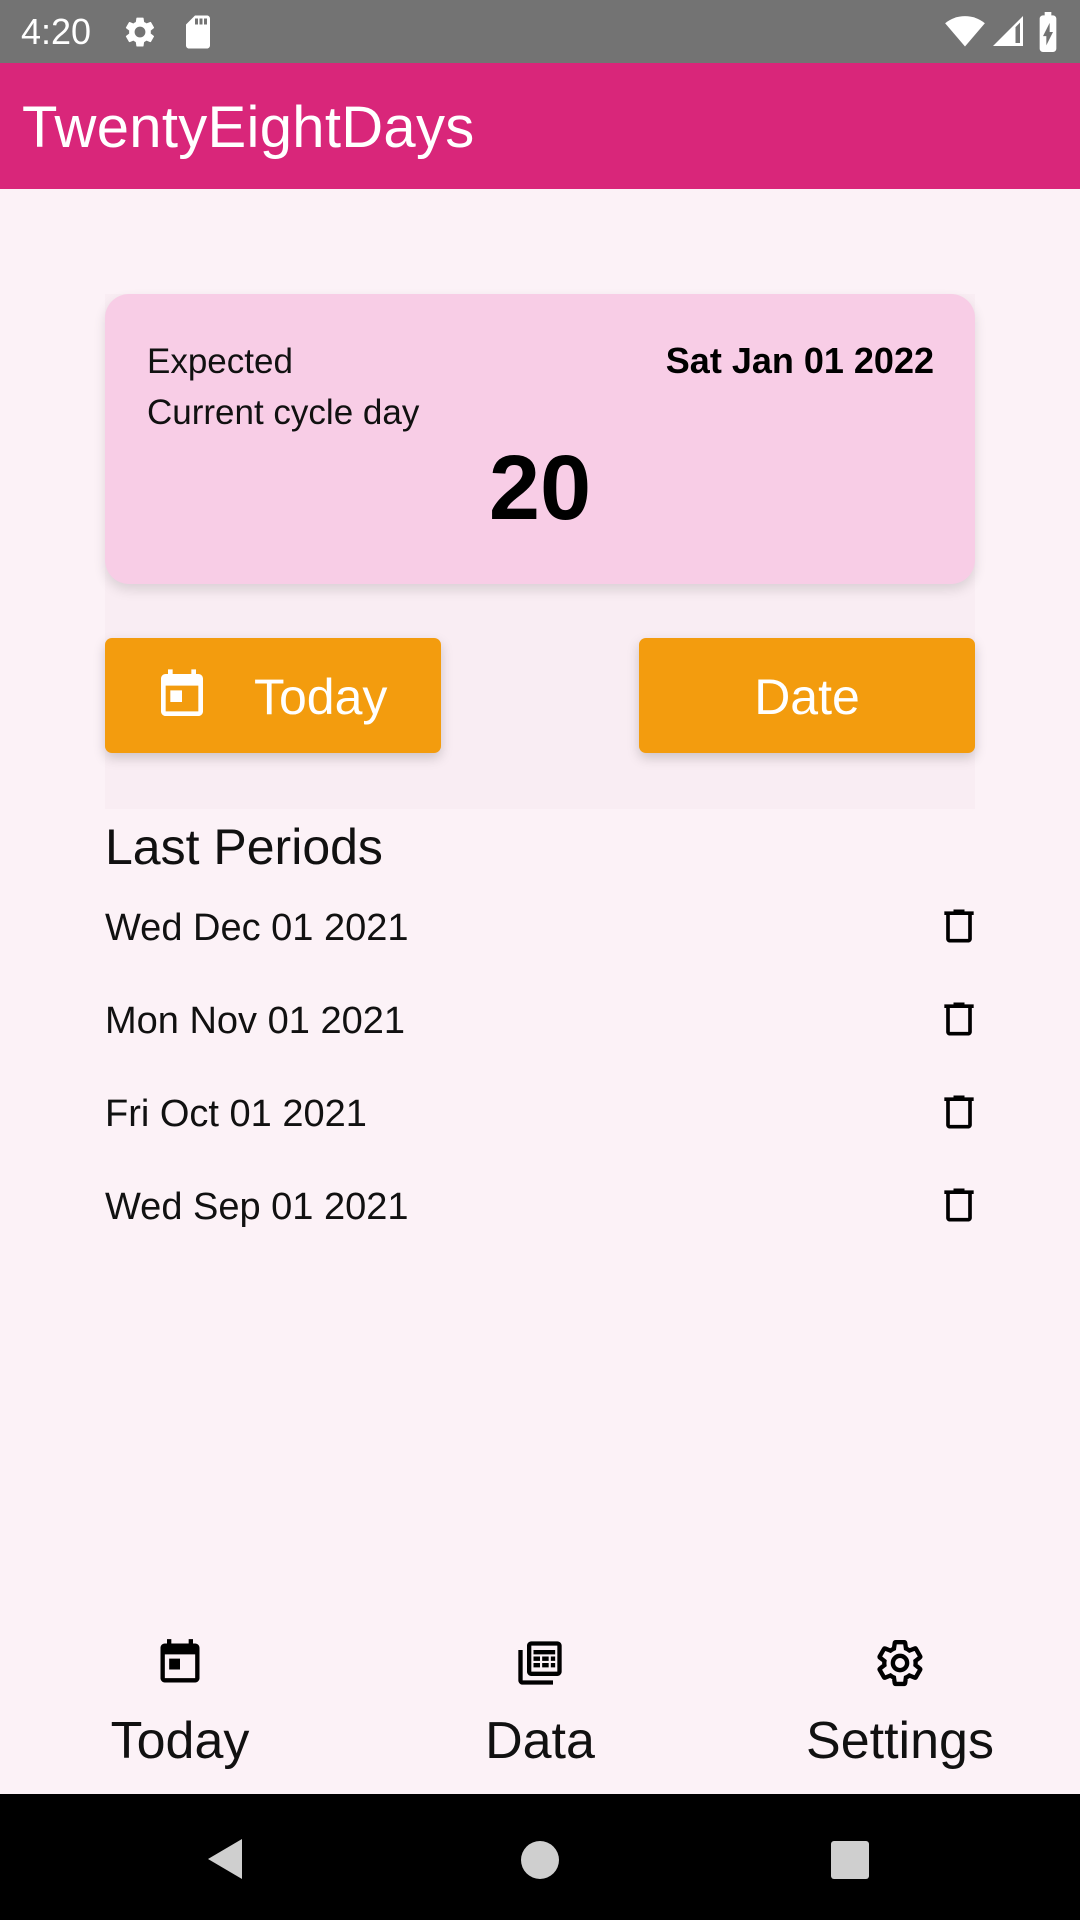 This screenshot has width=1080, height=1920. I want to click on period-date: Fri Oct 01 2021, so click(236, 1114).